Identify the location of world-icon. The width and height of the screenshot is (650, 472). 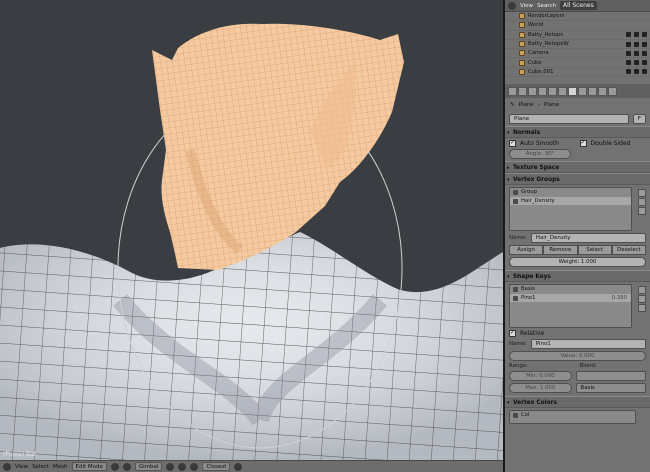
(522, 25).